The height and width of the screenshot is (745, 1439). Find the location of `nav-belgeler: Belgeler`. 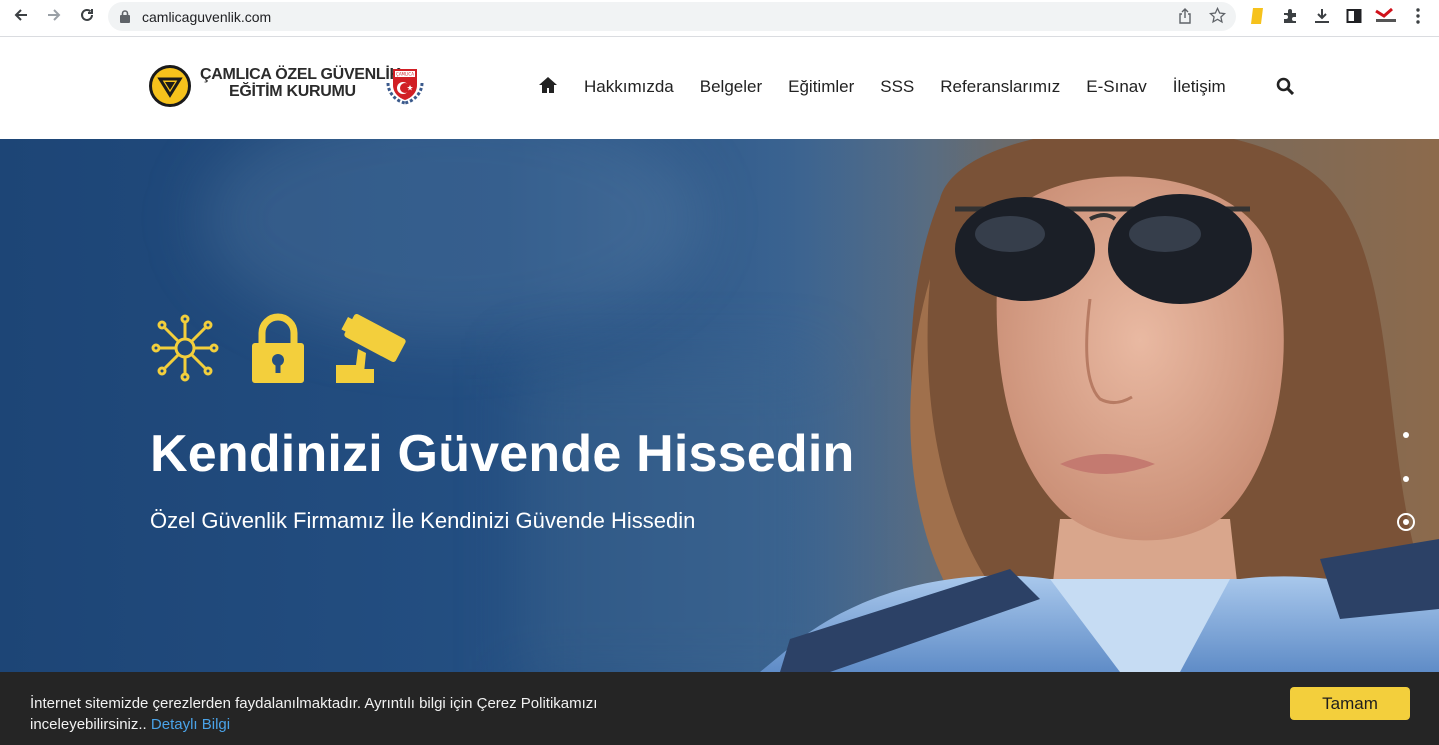

nav-belgeler: Belgeler is located at coordinates (731, 87).